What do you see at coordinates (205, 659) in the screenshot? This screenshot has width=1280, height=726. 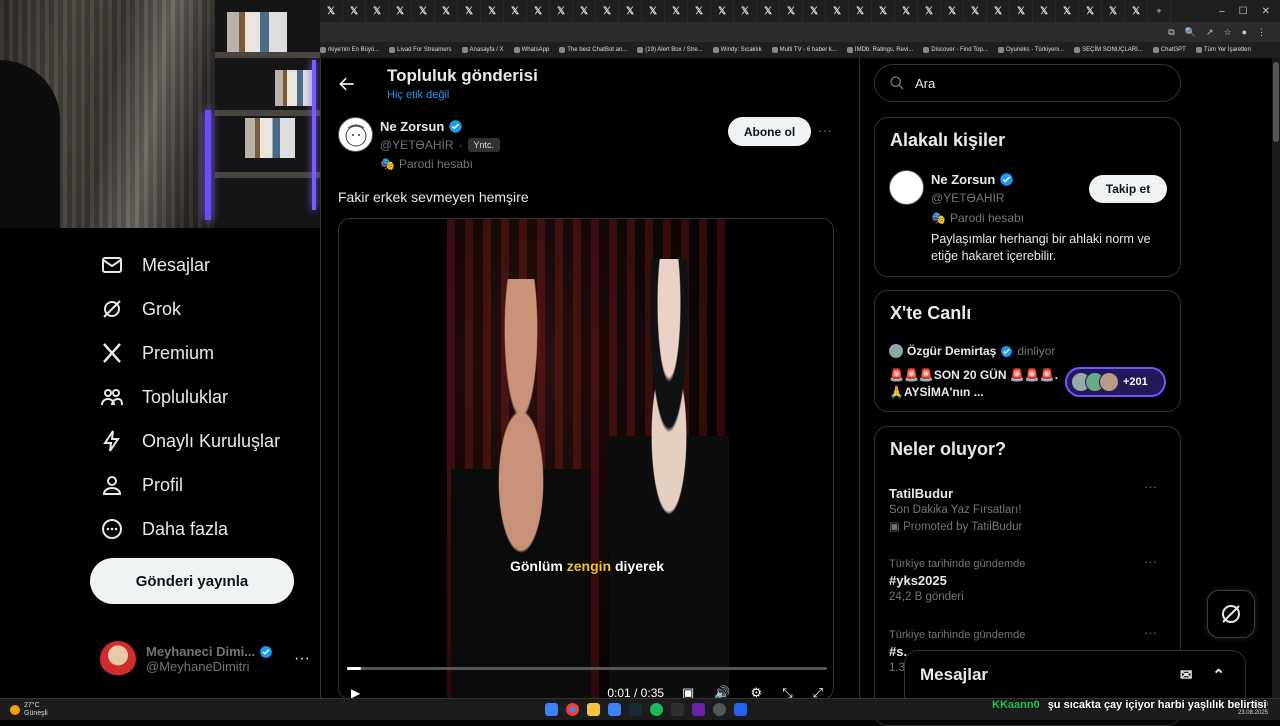 I see `account-switcher: Meyhaneci Dimi... @MeyhaneDimitri ···` at bounding box center [205, 659].